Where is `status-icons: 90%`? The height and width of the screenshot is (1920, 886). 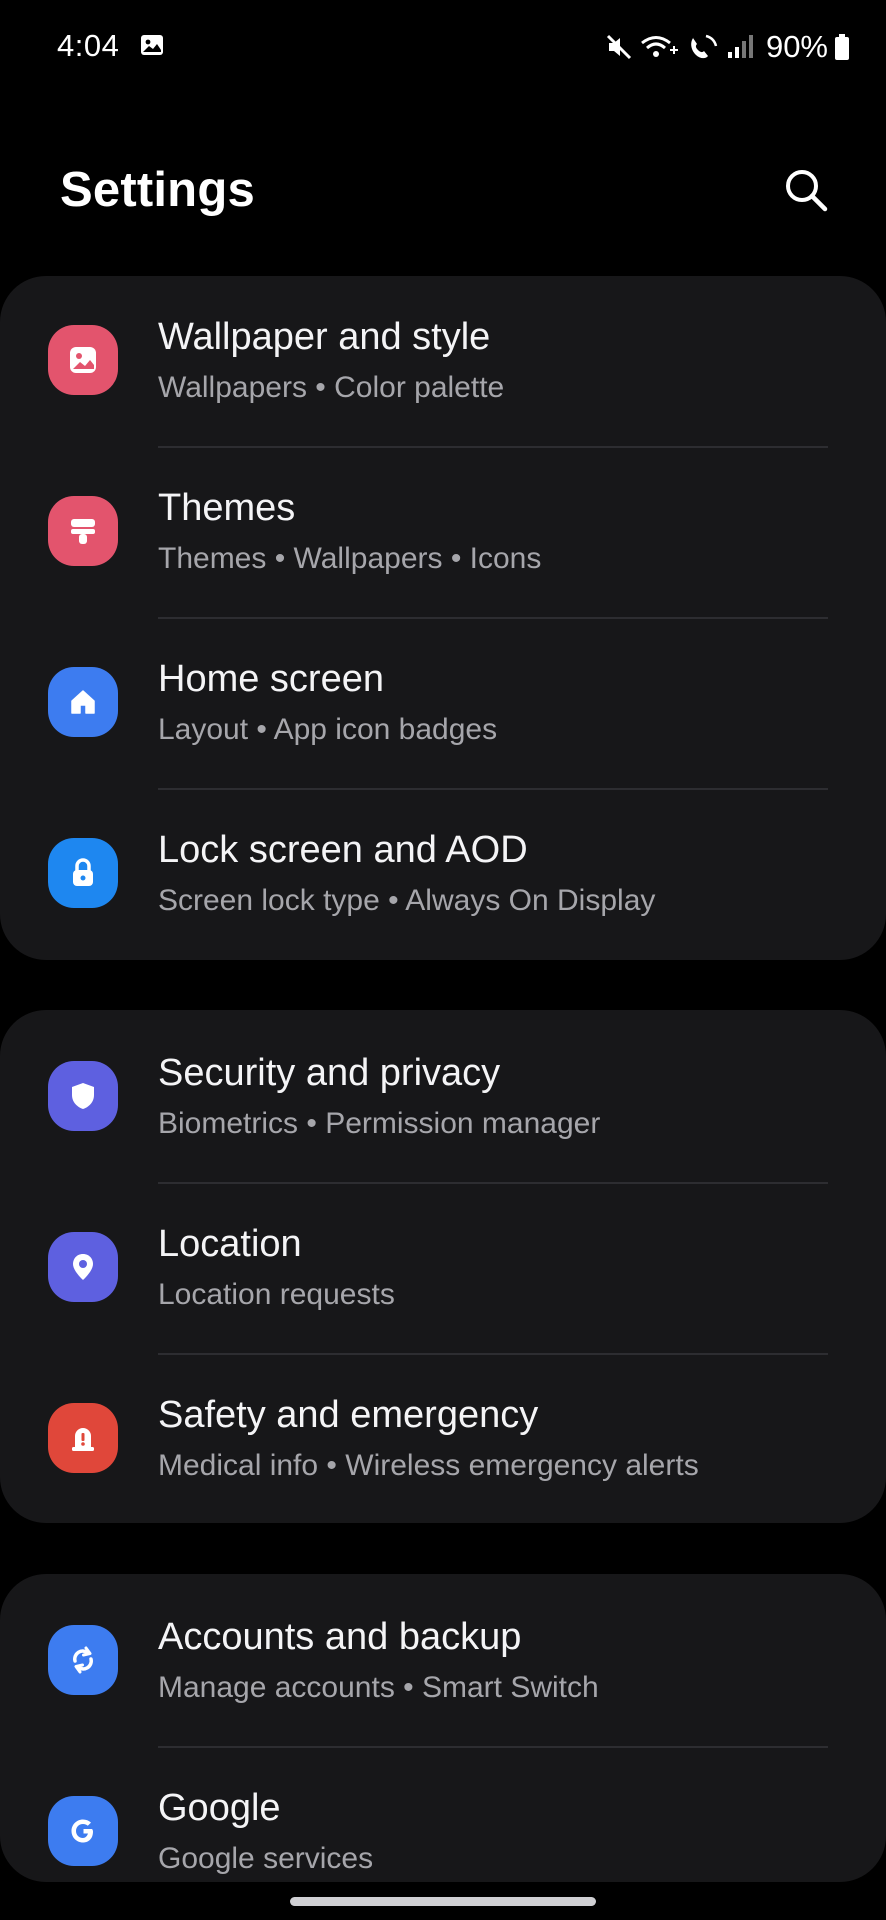 status-icons: 90% is located at coordinates (727, 47).